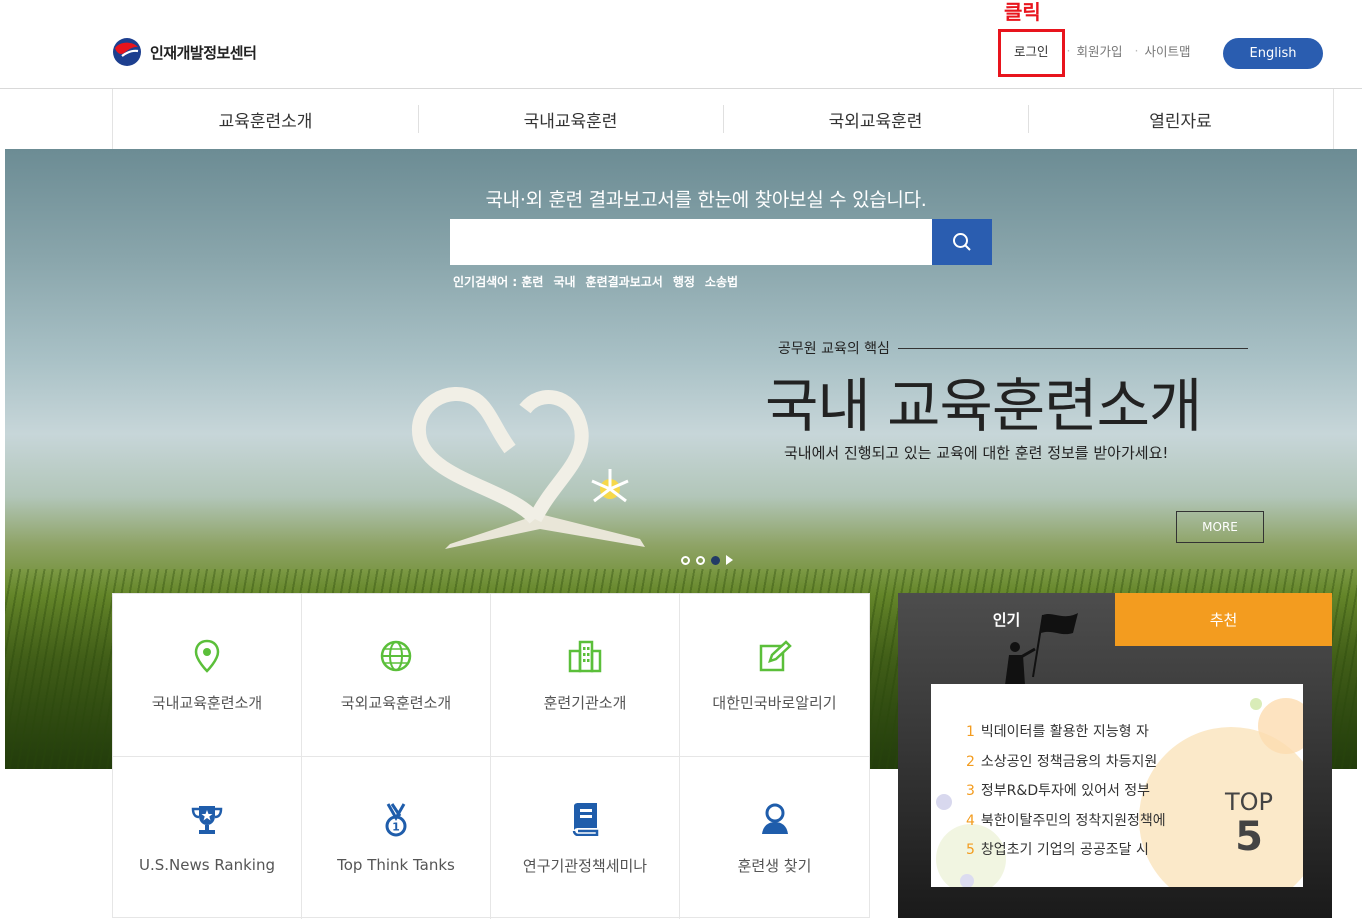 This screenshot has width=1362, height=919. Describe the element at coordinates (585, 819) in the screenshot. I see `book-icon` at that location.